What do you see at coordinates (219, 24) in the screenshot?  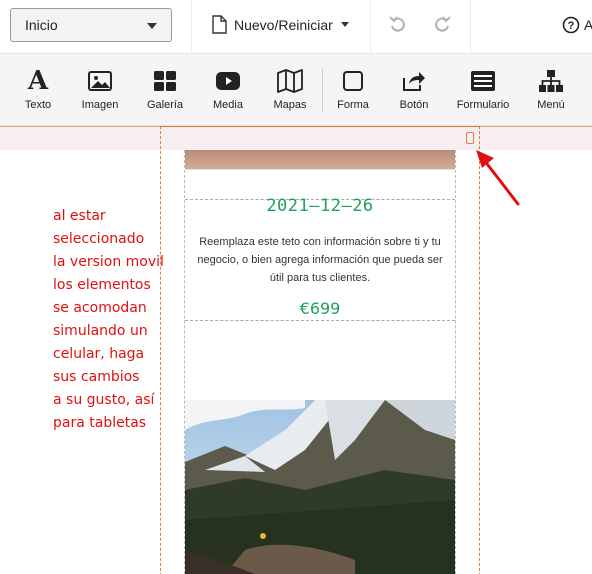 I see `document-icon` at bounding box center [219, 24].